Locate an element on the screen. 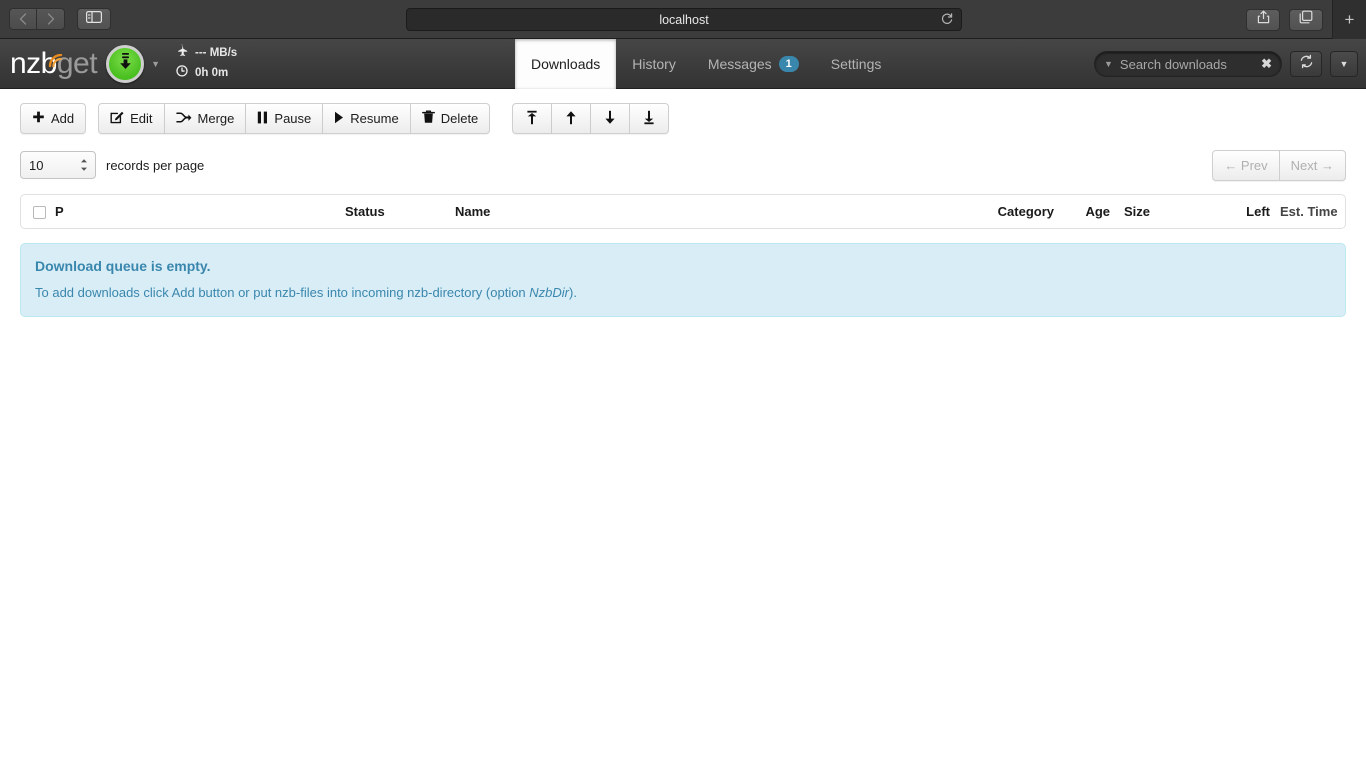 The image size is (1366, 768). tabs-overview-button is located at coordinates (1306, 19).